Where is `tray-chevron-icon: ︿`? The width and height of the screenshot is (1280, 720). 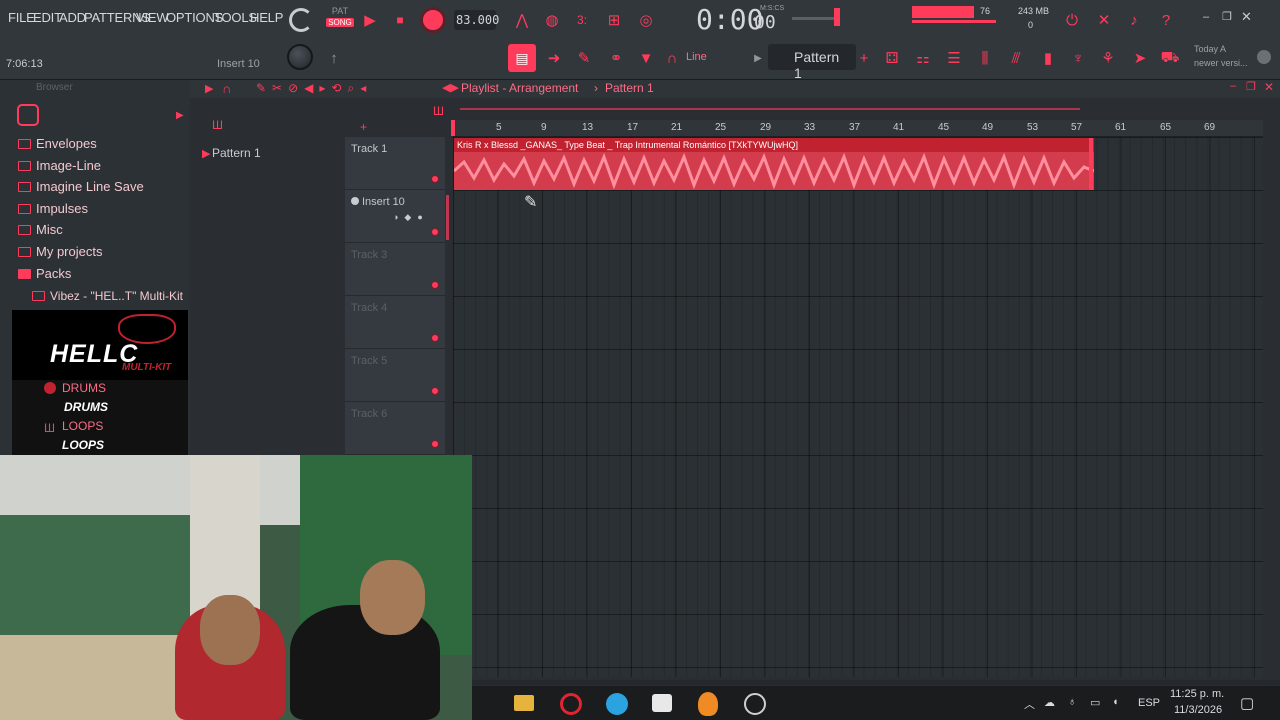
tray-chevron-icon: ︿ is located at coordinates (1029, 704).